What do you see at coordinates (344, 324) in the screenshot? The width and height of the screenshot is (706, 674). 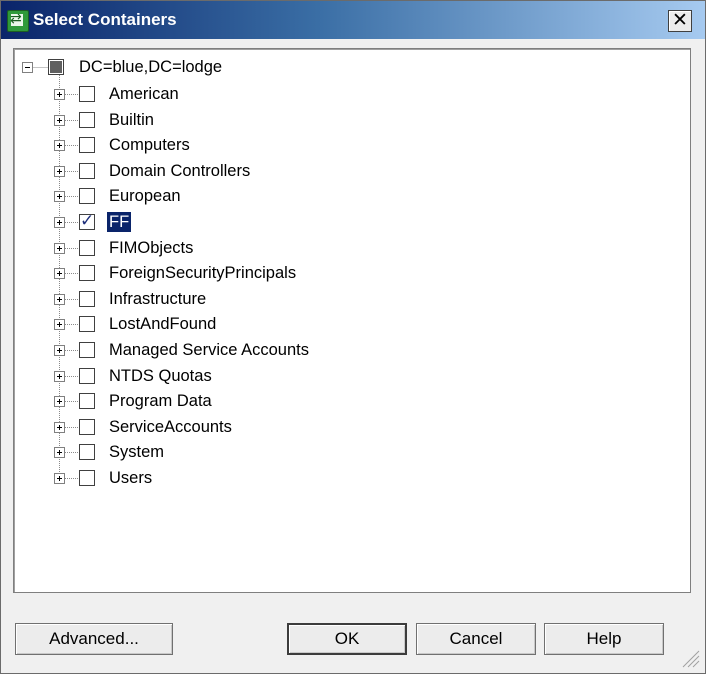 I see `tree-node: LostAndFound` at bounding box center [344, 324].